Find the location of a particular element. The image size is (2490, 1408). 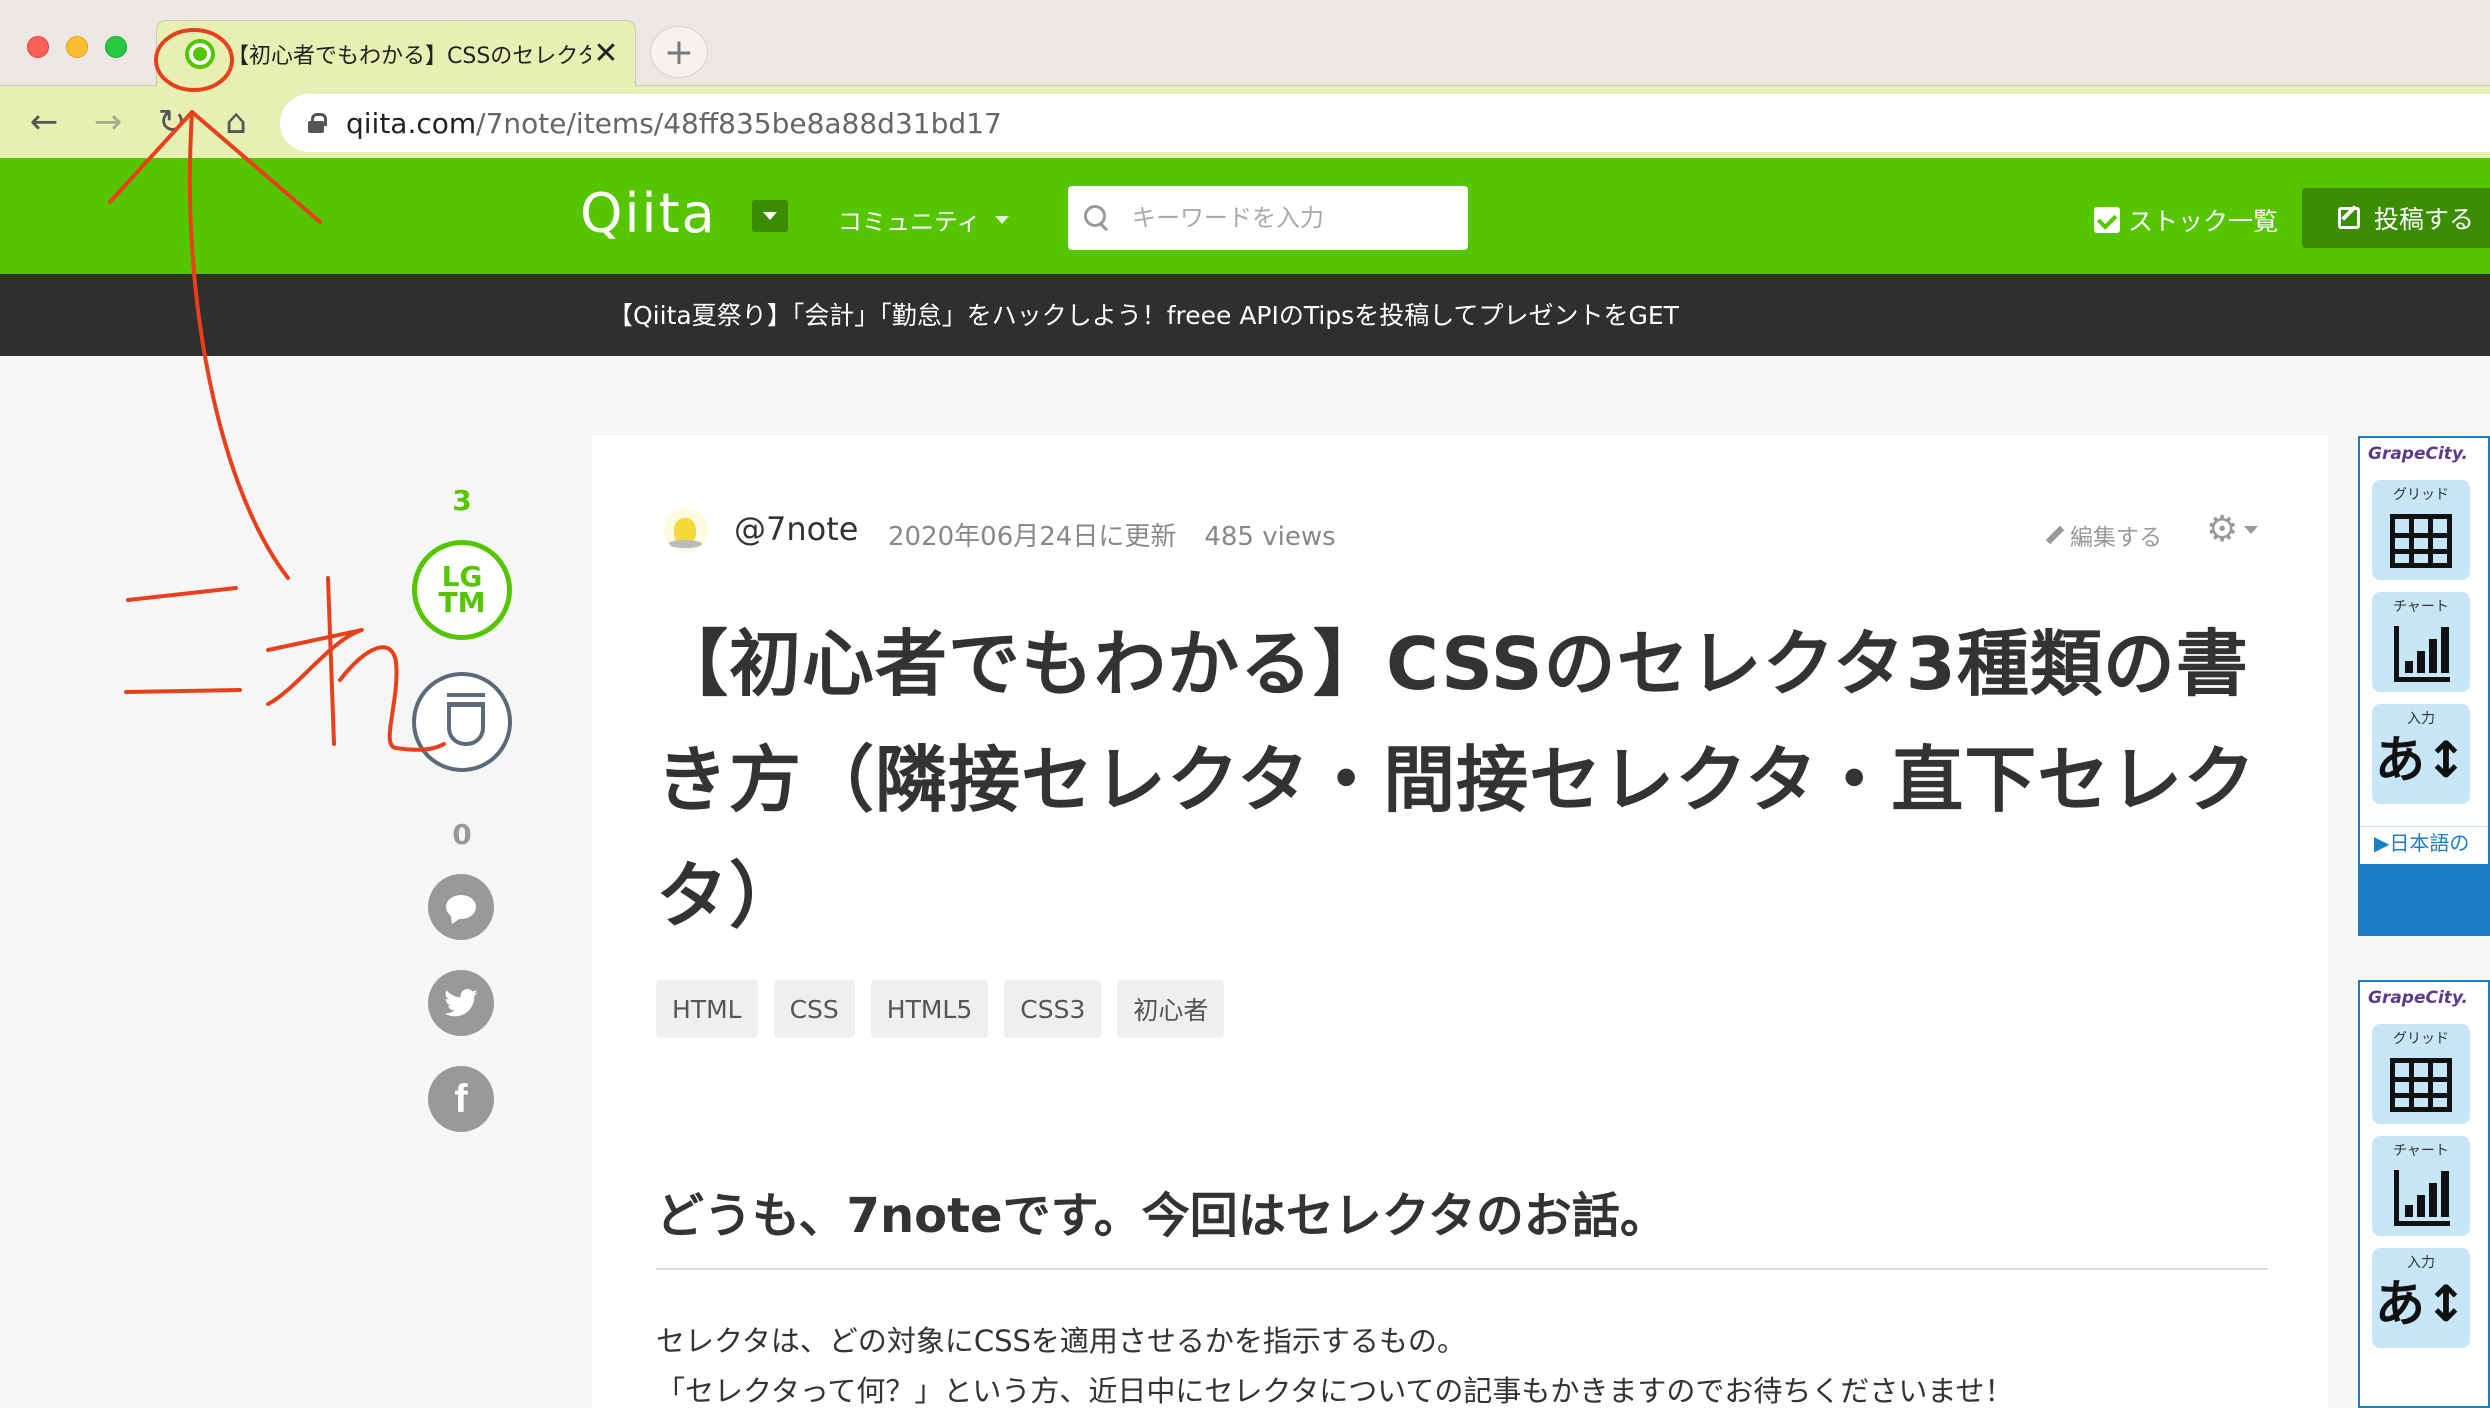

new-tab-button: + is located at coordinates (679, 52).